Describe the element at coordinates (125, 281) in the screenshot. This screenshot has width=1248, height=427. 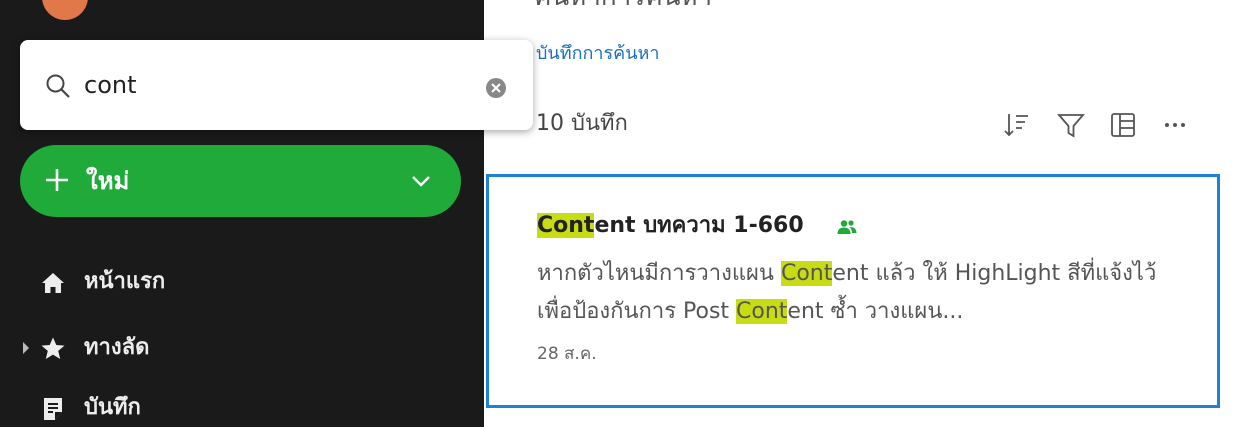
I see `sidebar-item-label: หน้าแรก` at that location.